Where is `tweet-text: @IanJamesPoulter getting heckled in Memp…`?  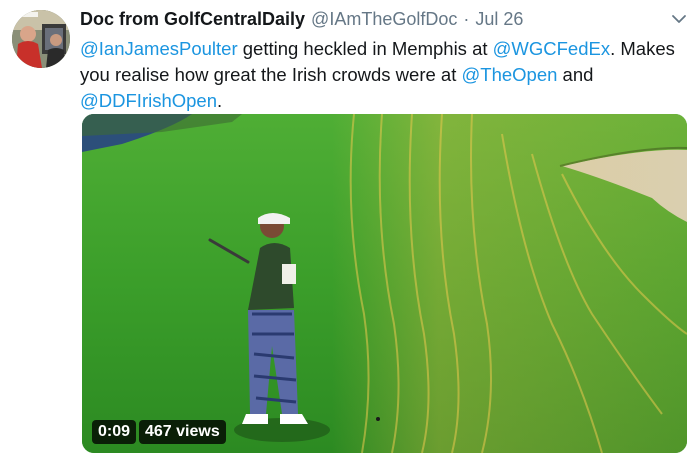
tweet-text: @IanJamesPoulter getting heckled in Memp… is located at coordinates (380, 75).